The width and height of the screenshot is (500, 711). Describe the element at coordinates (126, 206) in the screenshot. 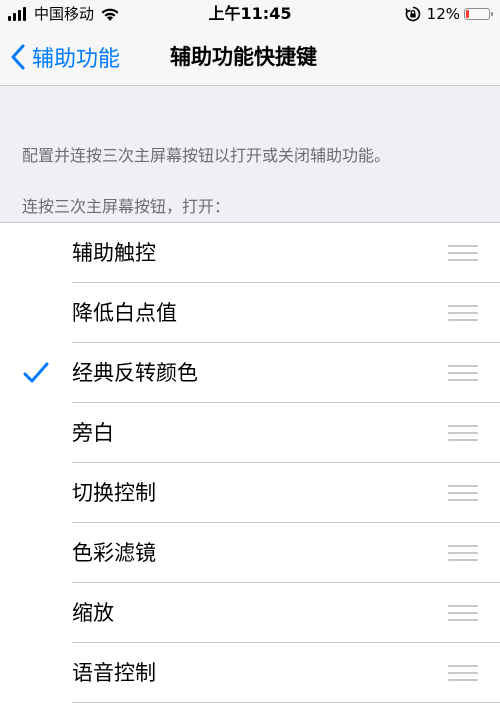

I see `section-header: 连按三次主屏幕按钮，打开：` at that location.